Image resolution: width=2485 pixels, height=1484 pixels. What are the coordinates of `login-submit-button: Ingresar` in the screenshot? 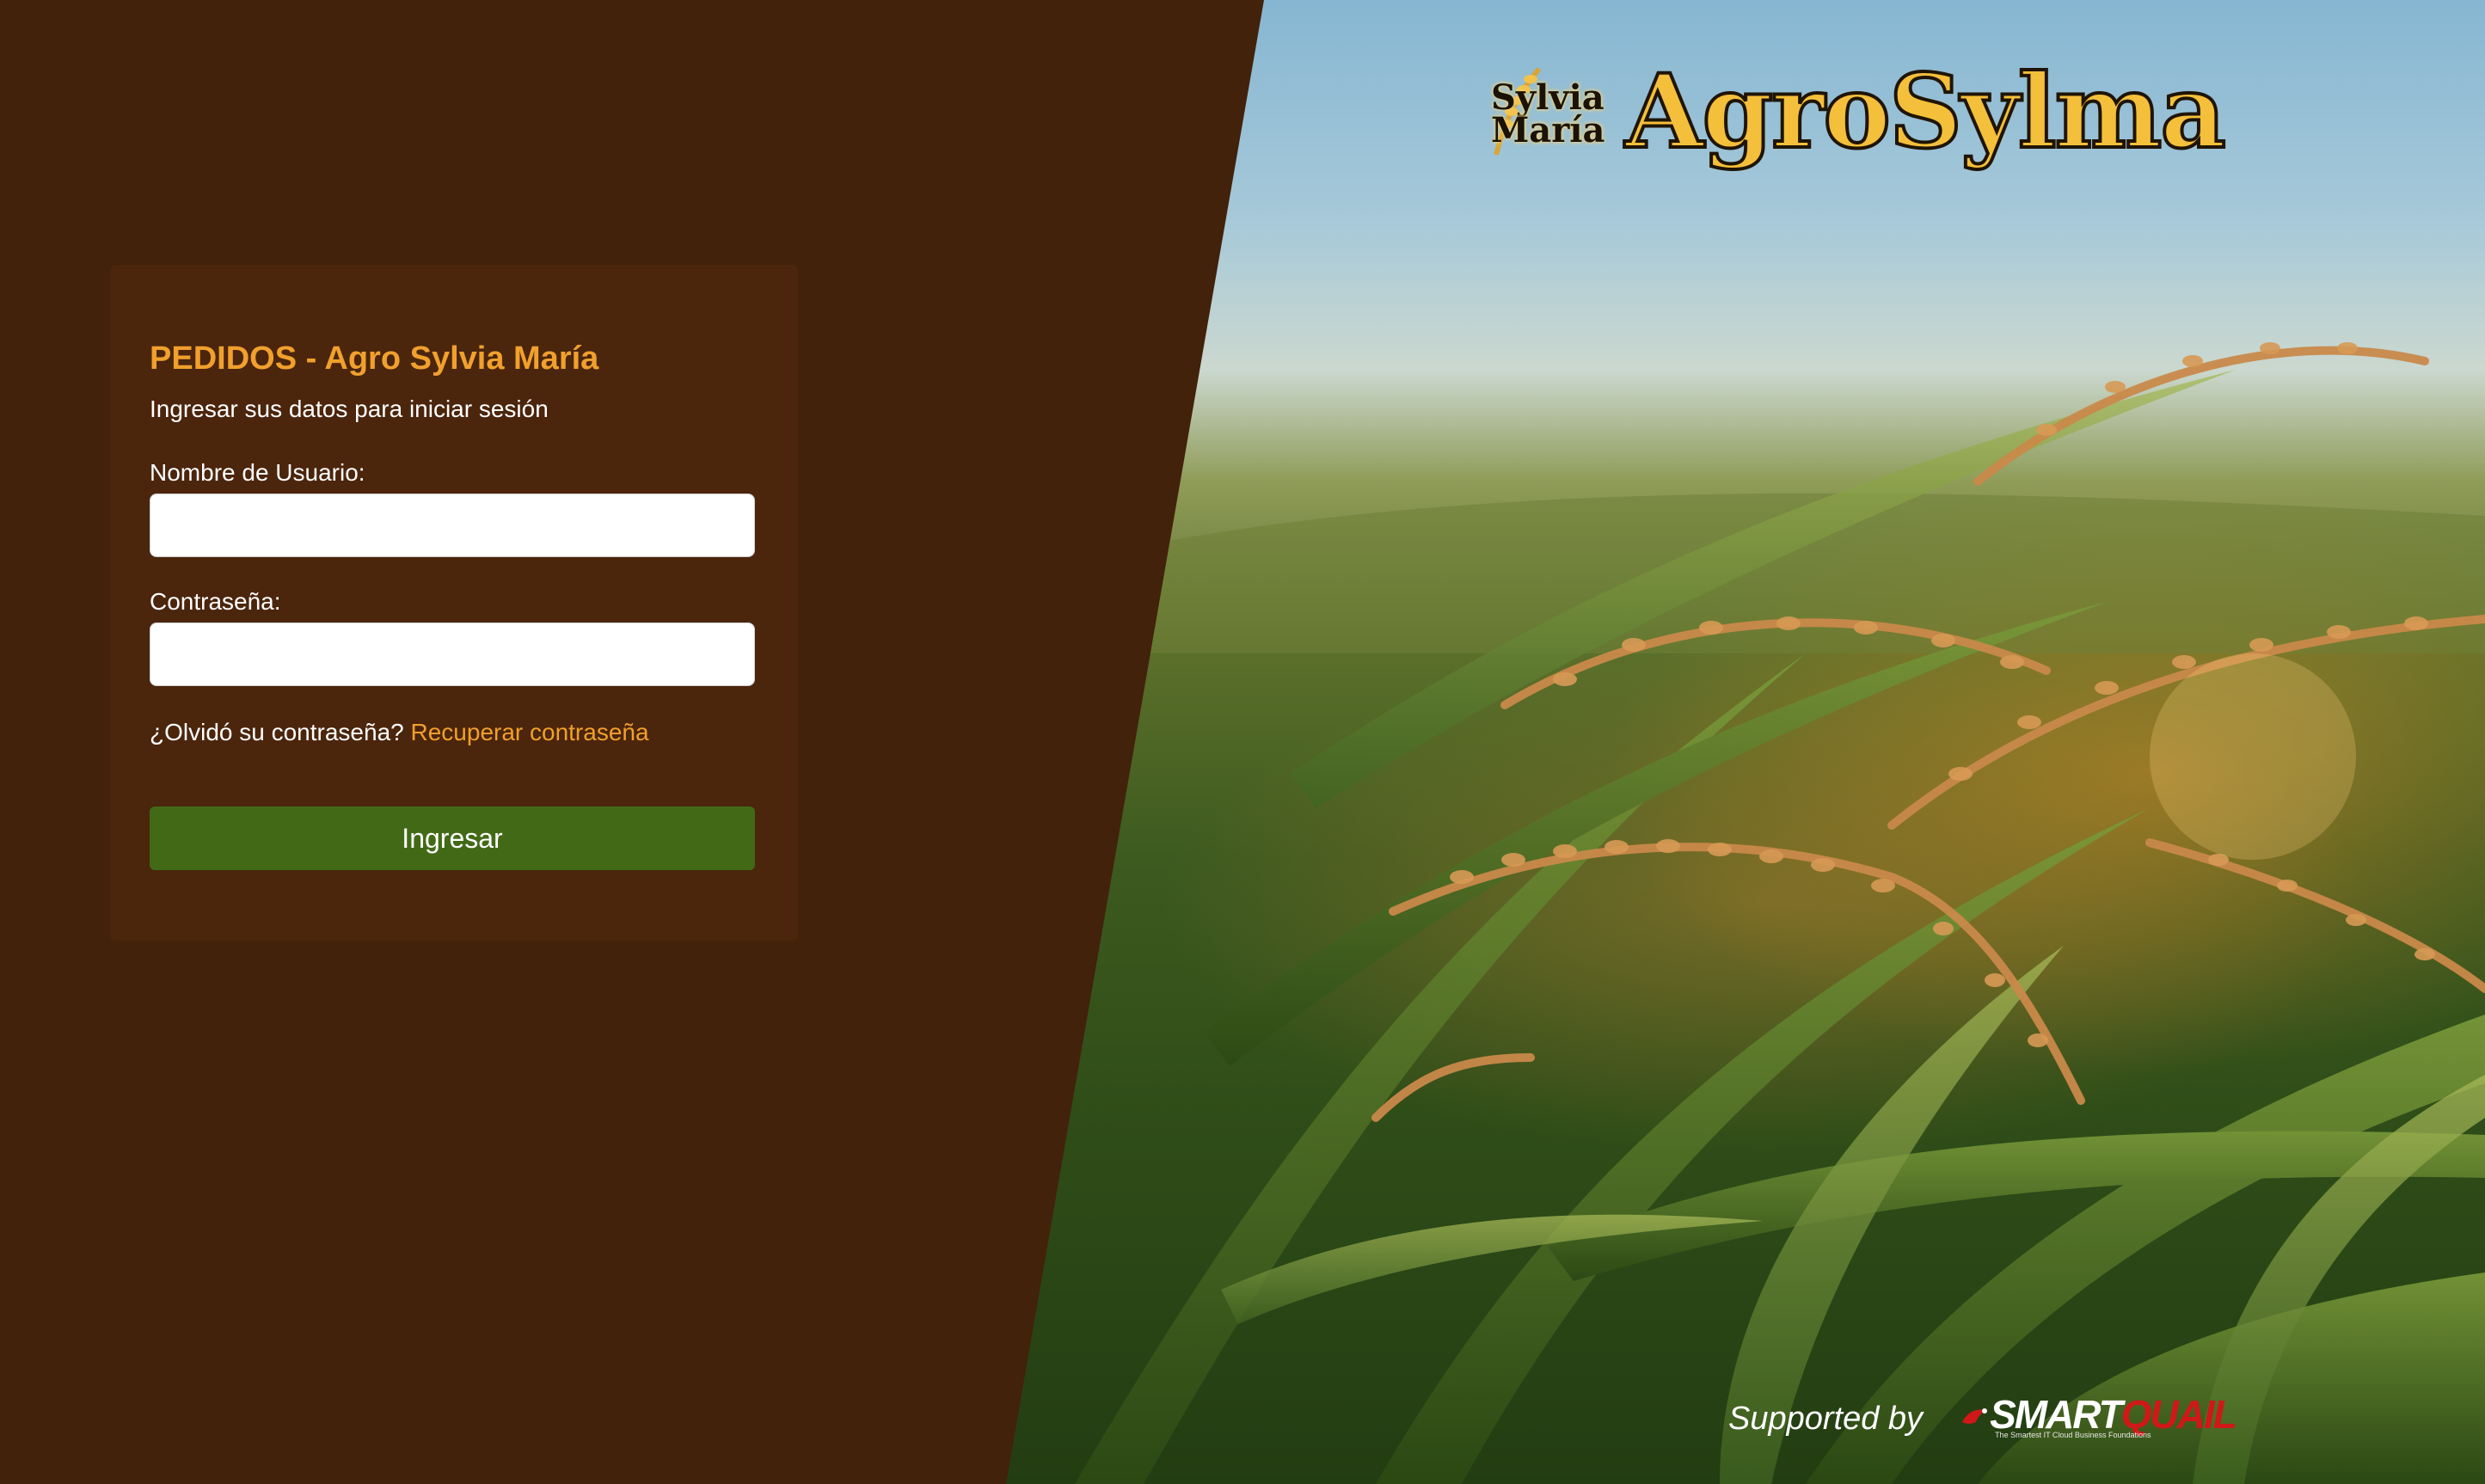 It's located at (452, 838).